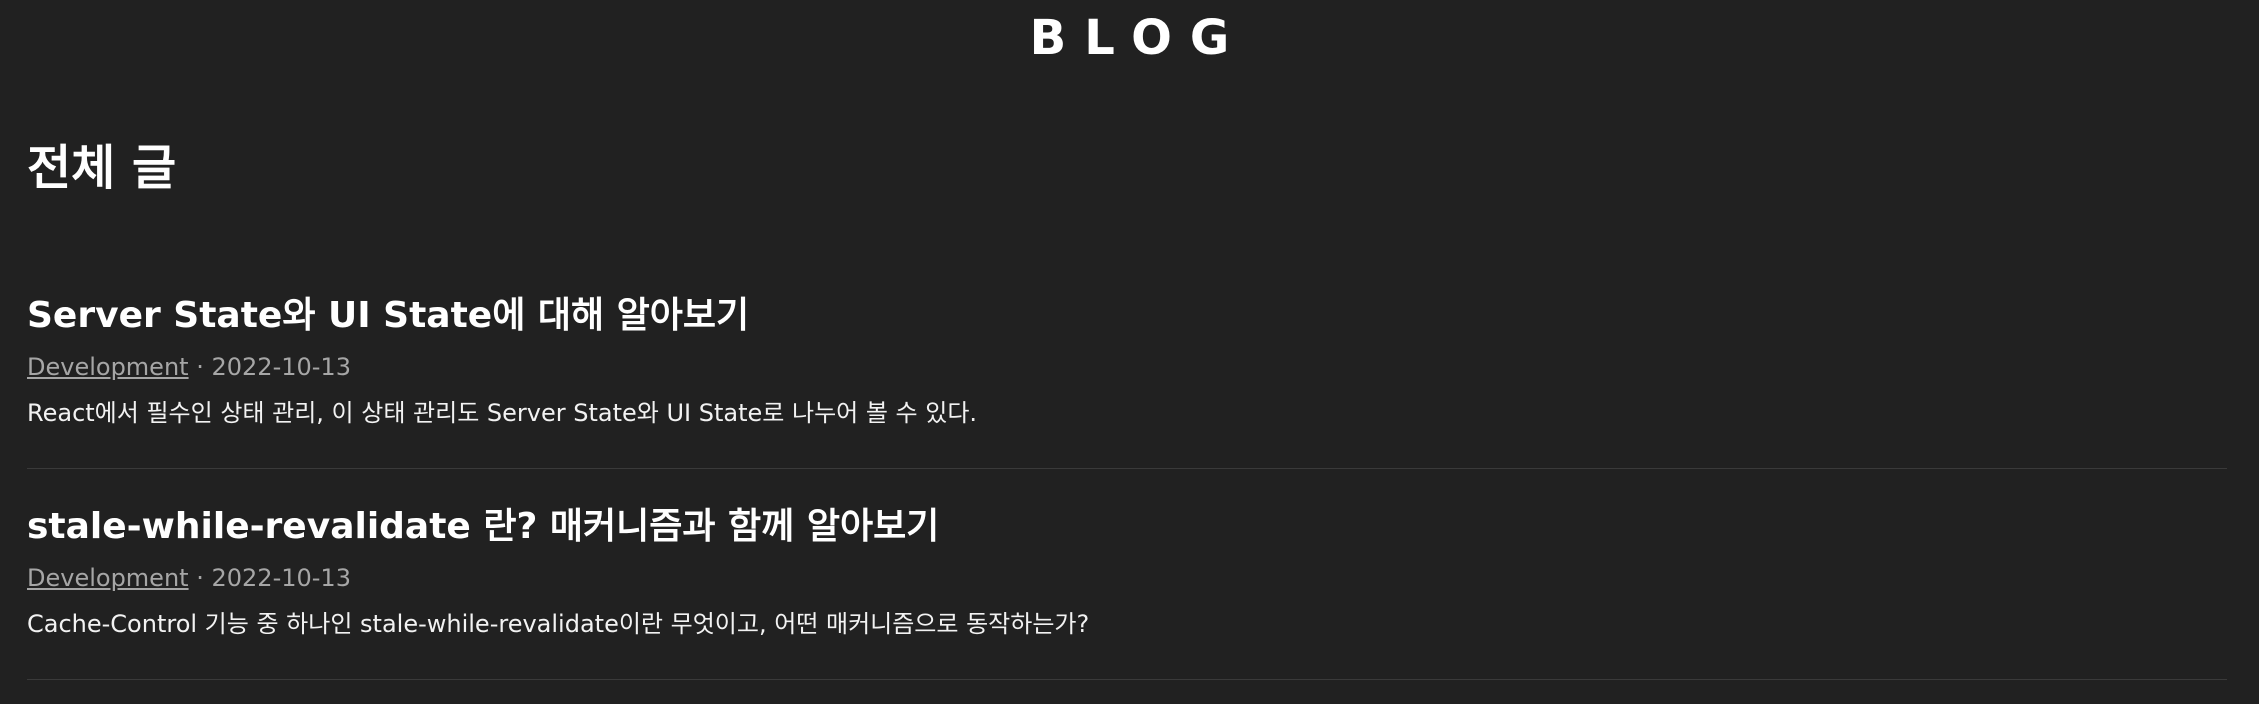 Image resolution: width=2259 pixels, height=704 pixels. Describe the element at coordinates (388, 312) in the screenshot. I see `post-title-link: Server State와 UI State에 대해 알아보기` at that location.